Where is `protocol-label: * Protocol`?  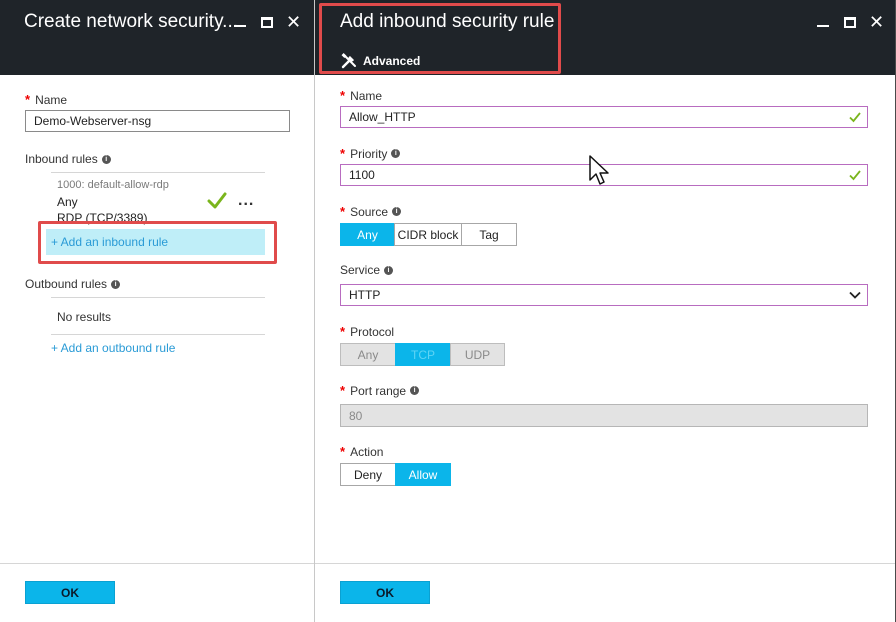 protocol-label: * Protocol is located at coordinates (367, 331).